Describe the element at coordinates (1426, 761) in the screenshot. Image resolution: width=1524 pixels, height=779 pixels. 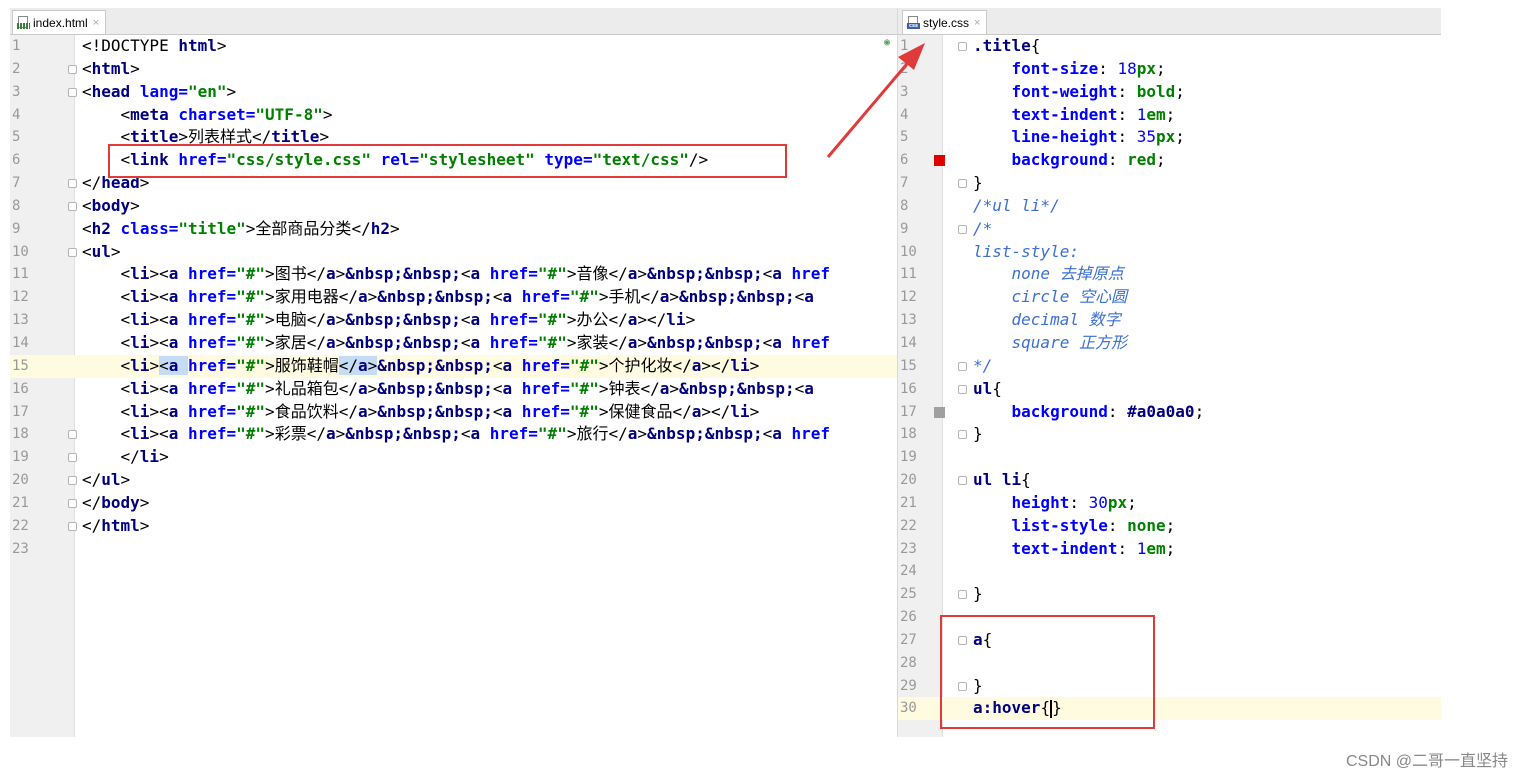
I see `watermark: CSDN @二哥一直坚持` at that location.